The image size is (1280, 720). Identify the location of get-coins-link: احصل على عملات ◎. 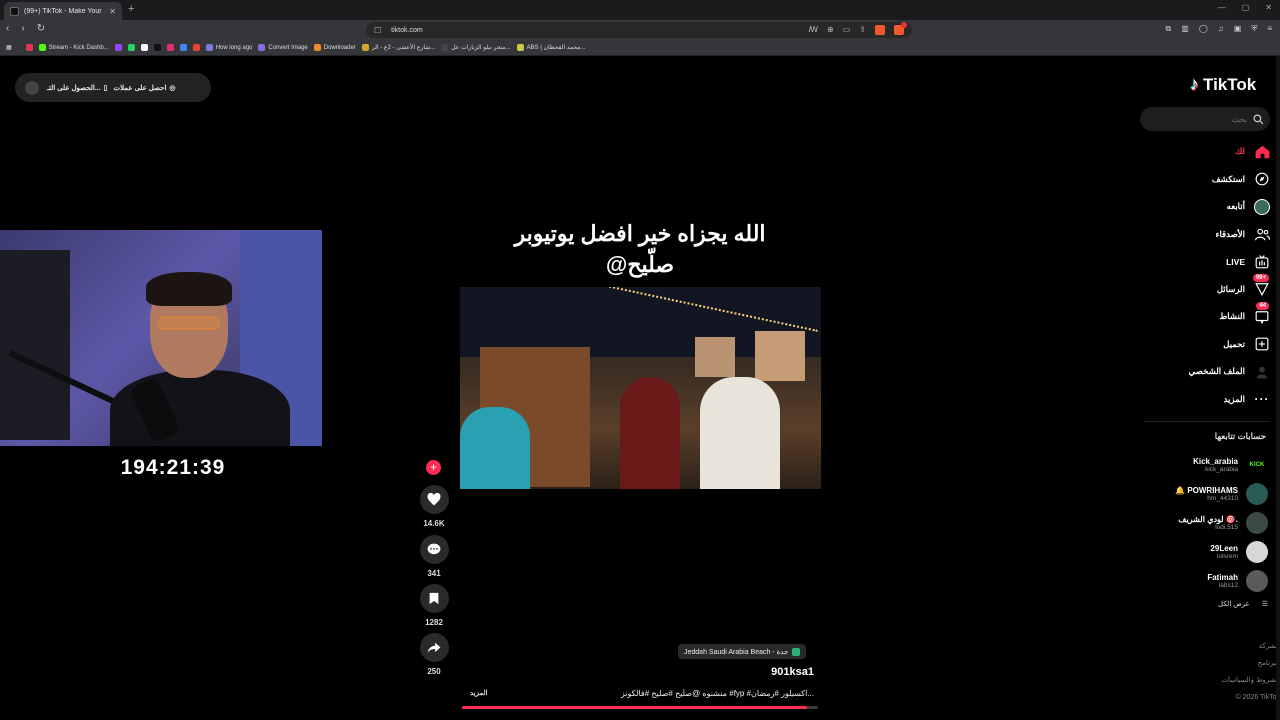
(145, 88).